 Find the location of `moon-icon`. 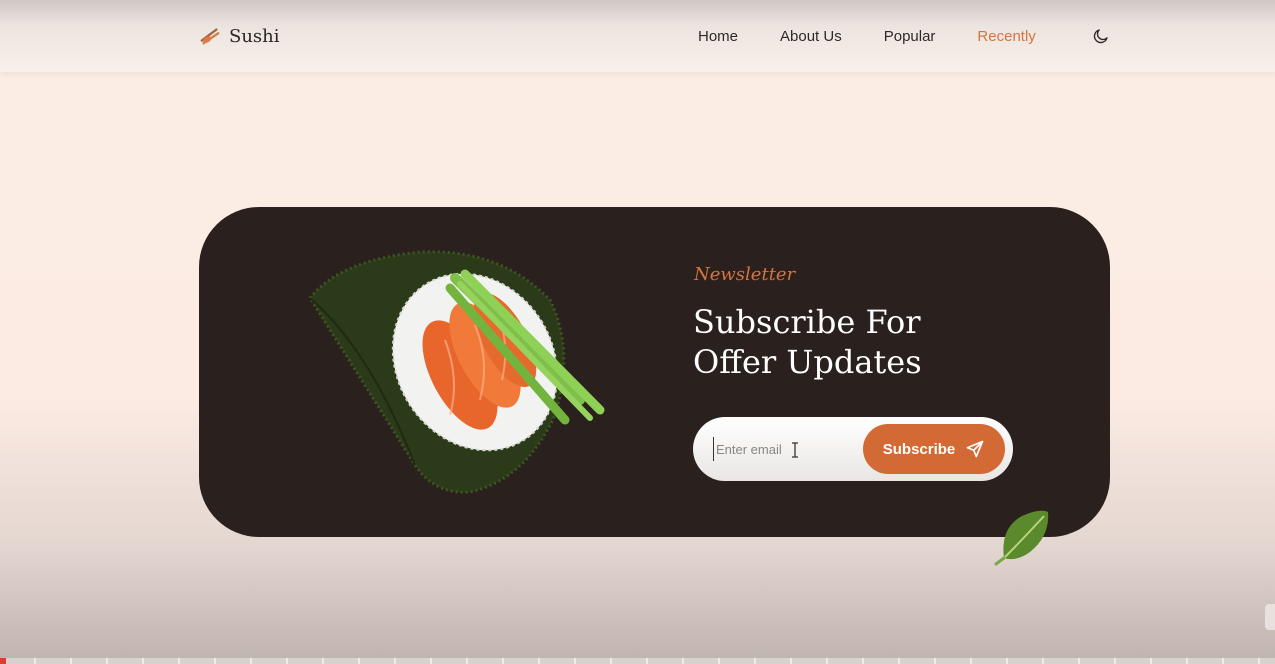

moon-icon is located at coordinates (1101, 36).